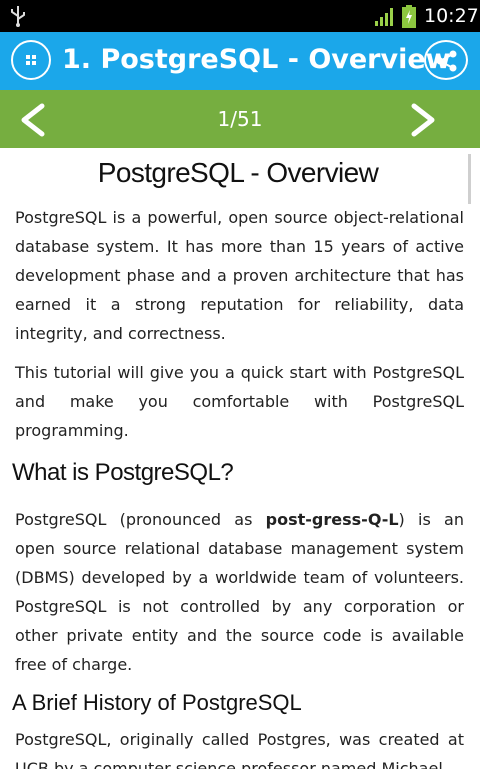 This screenshot has width=480, height=769. I want to click on share-button, so click(446, 60).